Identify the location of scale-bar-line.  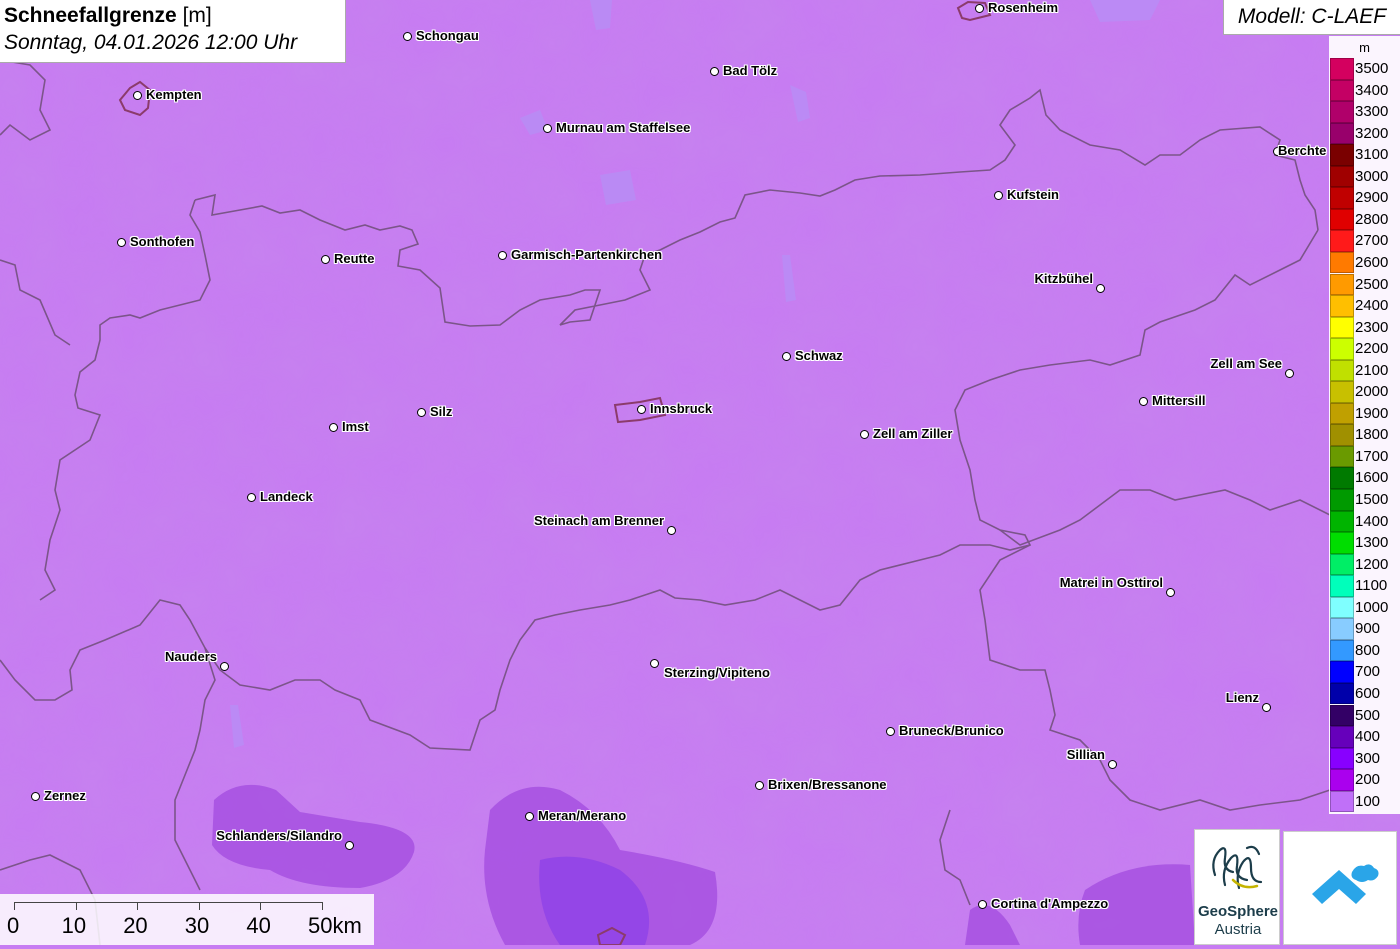
(168, 902).